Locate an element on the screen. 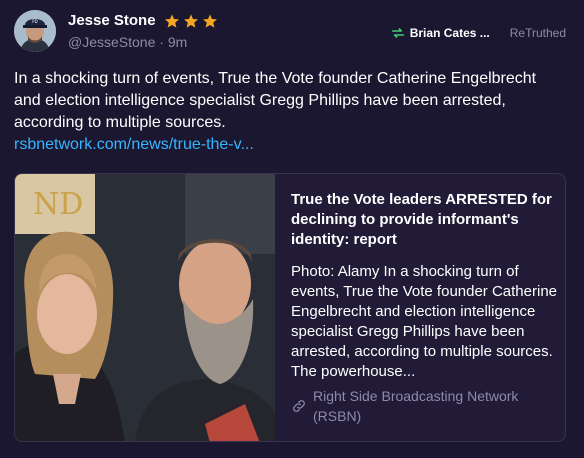 The width and height of the screenshot is (584, 458). post-time: 9m is located at coordinates (177, 42).